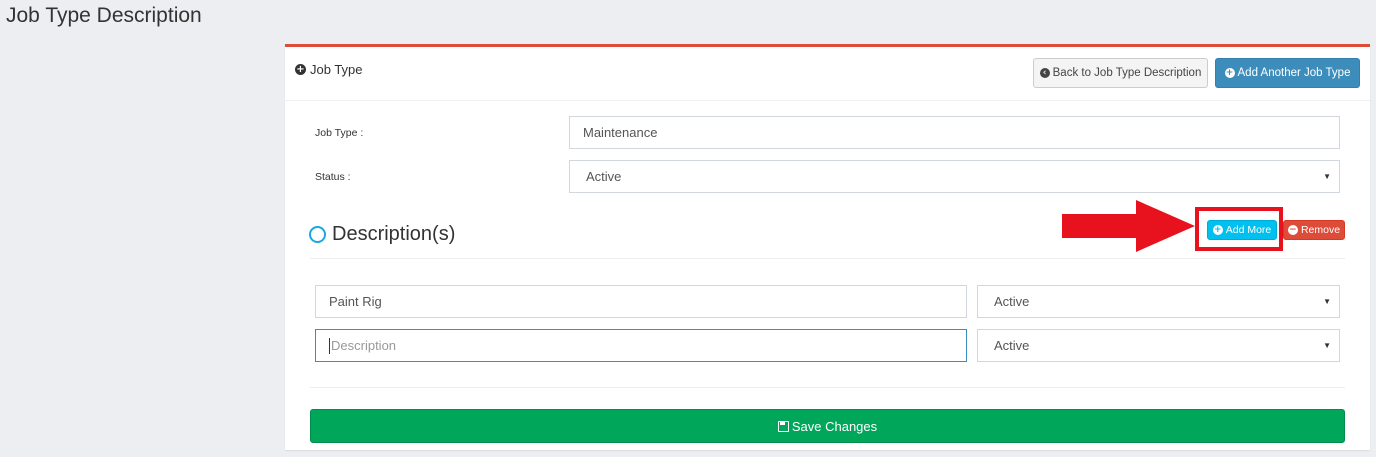  I want to click on floppy-disk-icon, so click(783, 426).